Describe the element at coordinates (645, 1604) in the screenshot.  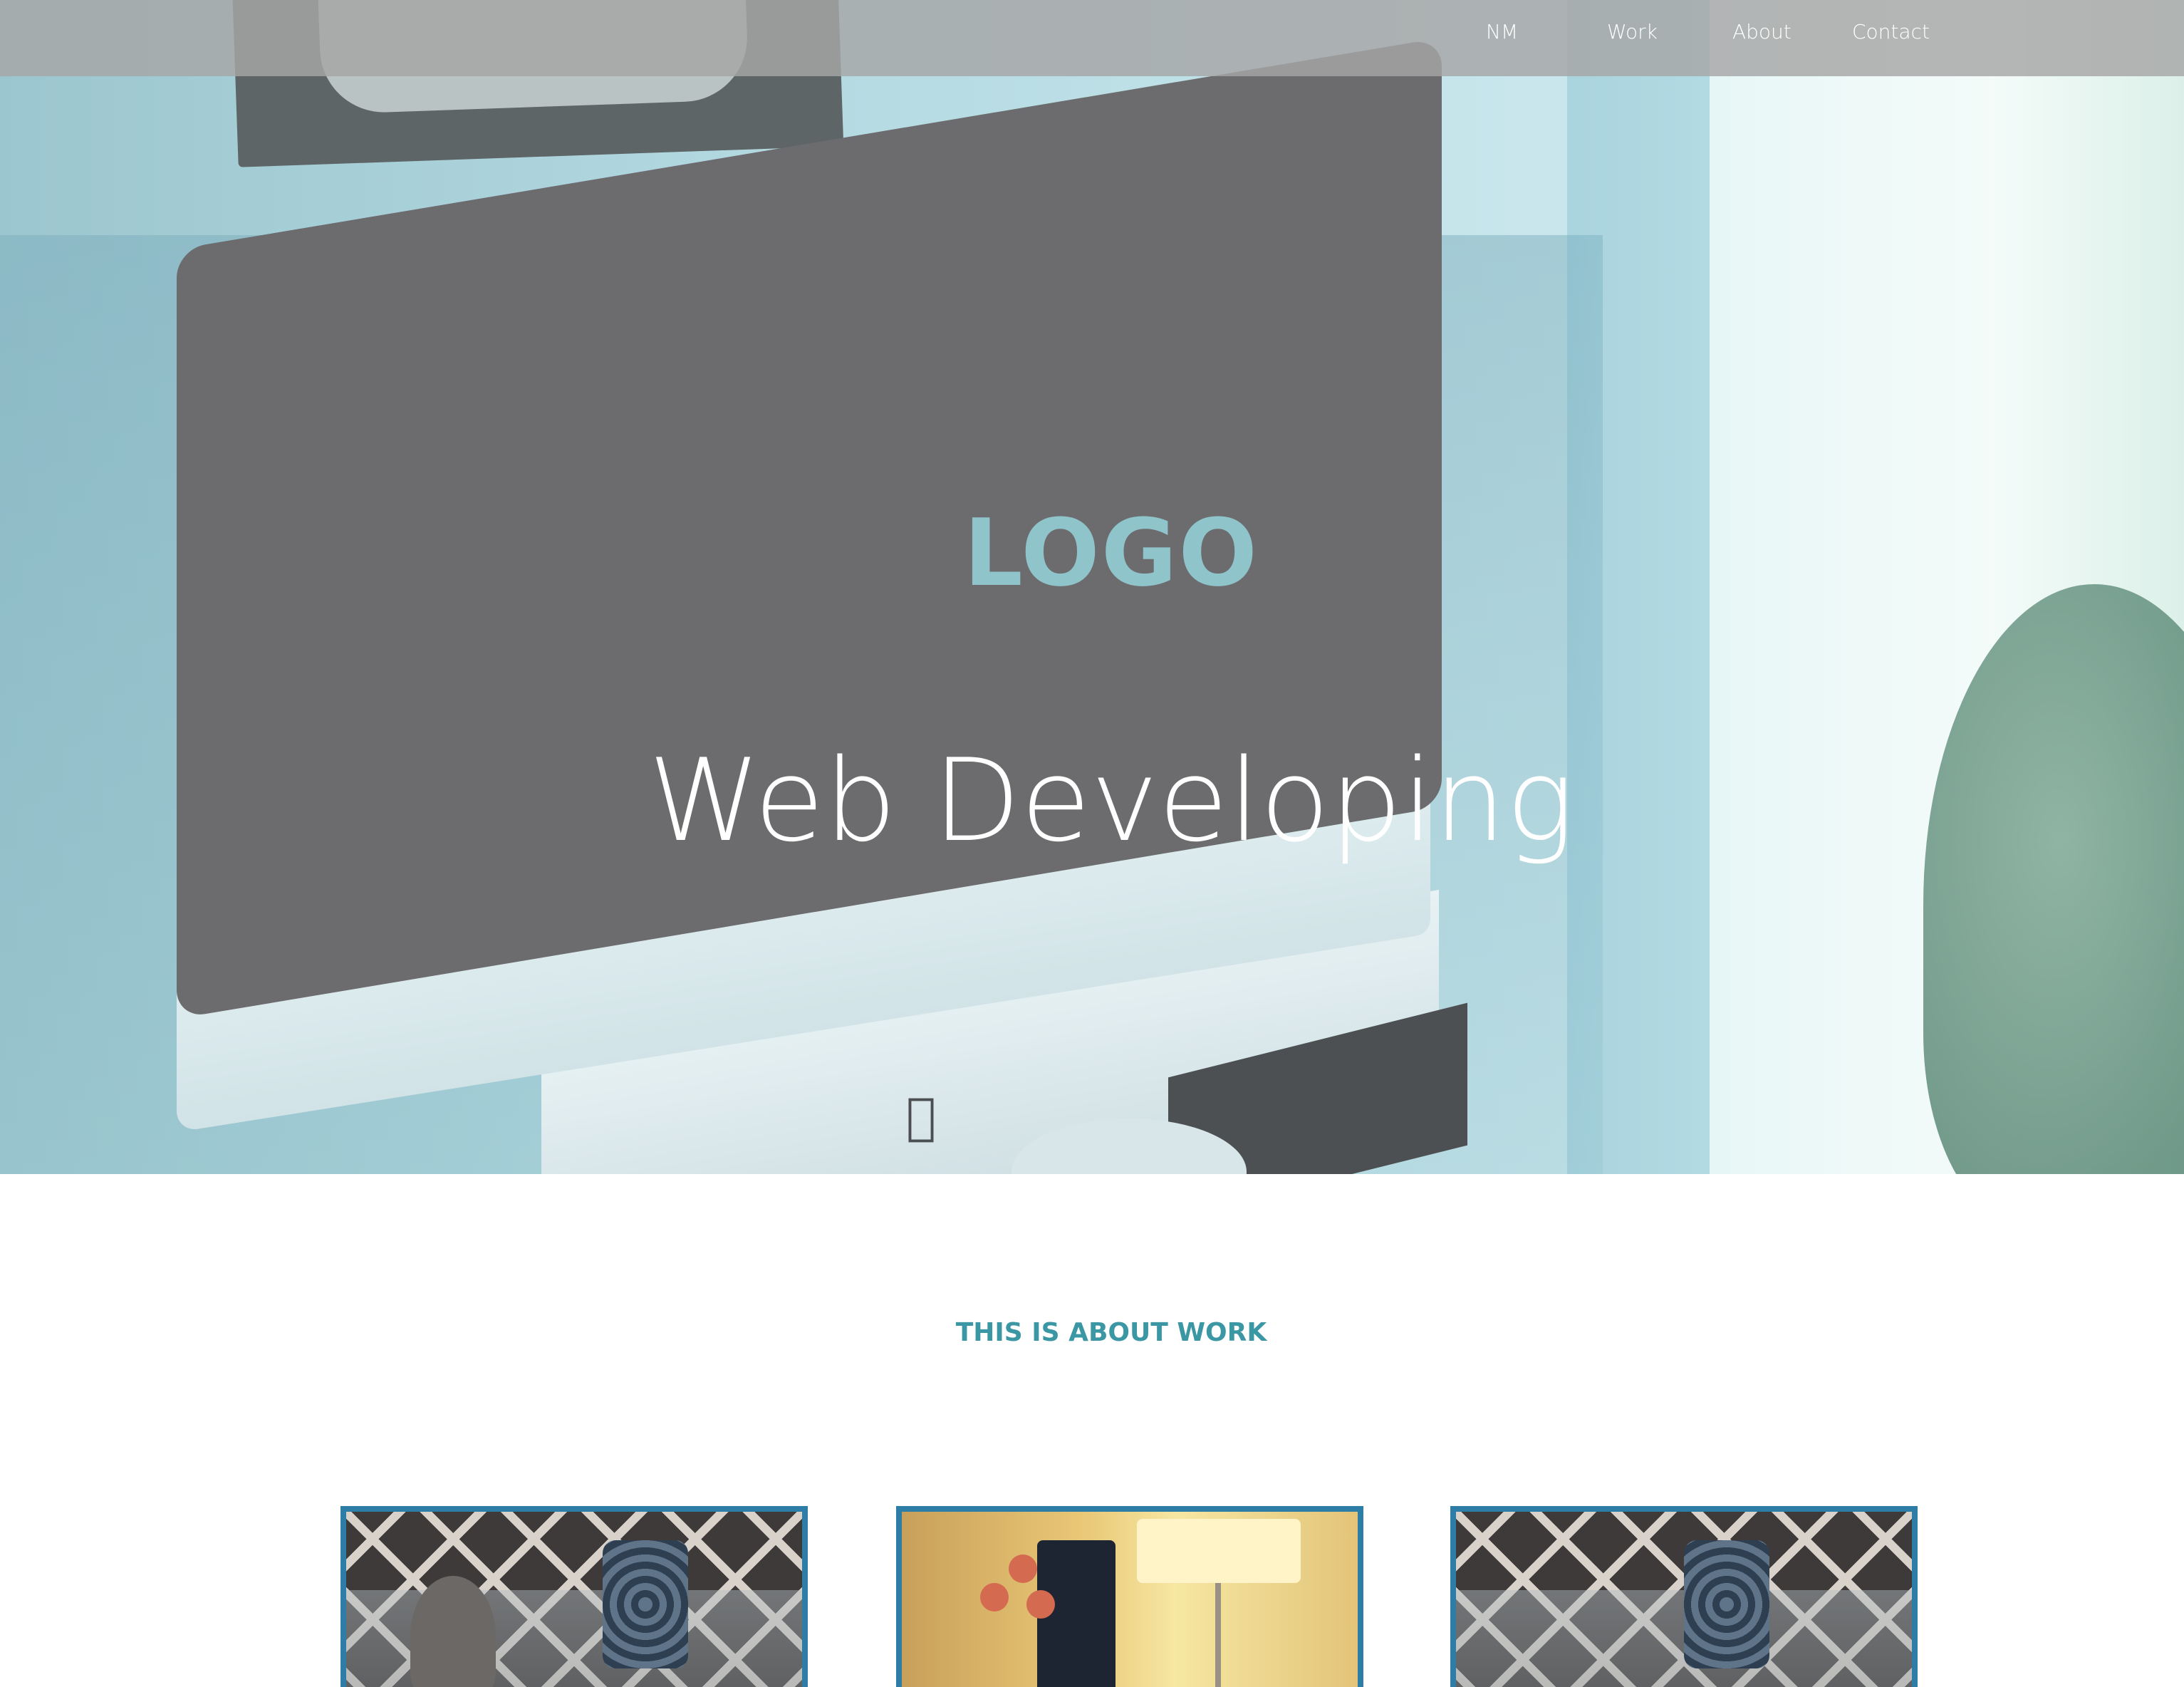
I see `work-card-1-candle-holder` at that location.